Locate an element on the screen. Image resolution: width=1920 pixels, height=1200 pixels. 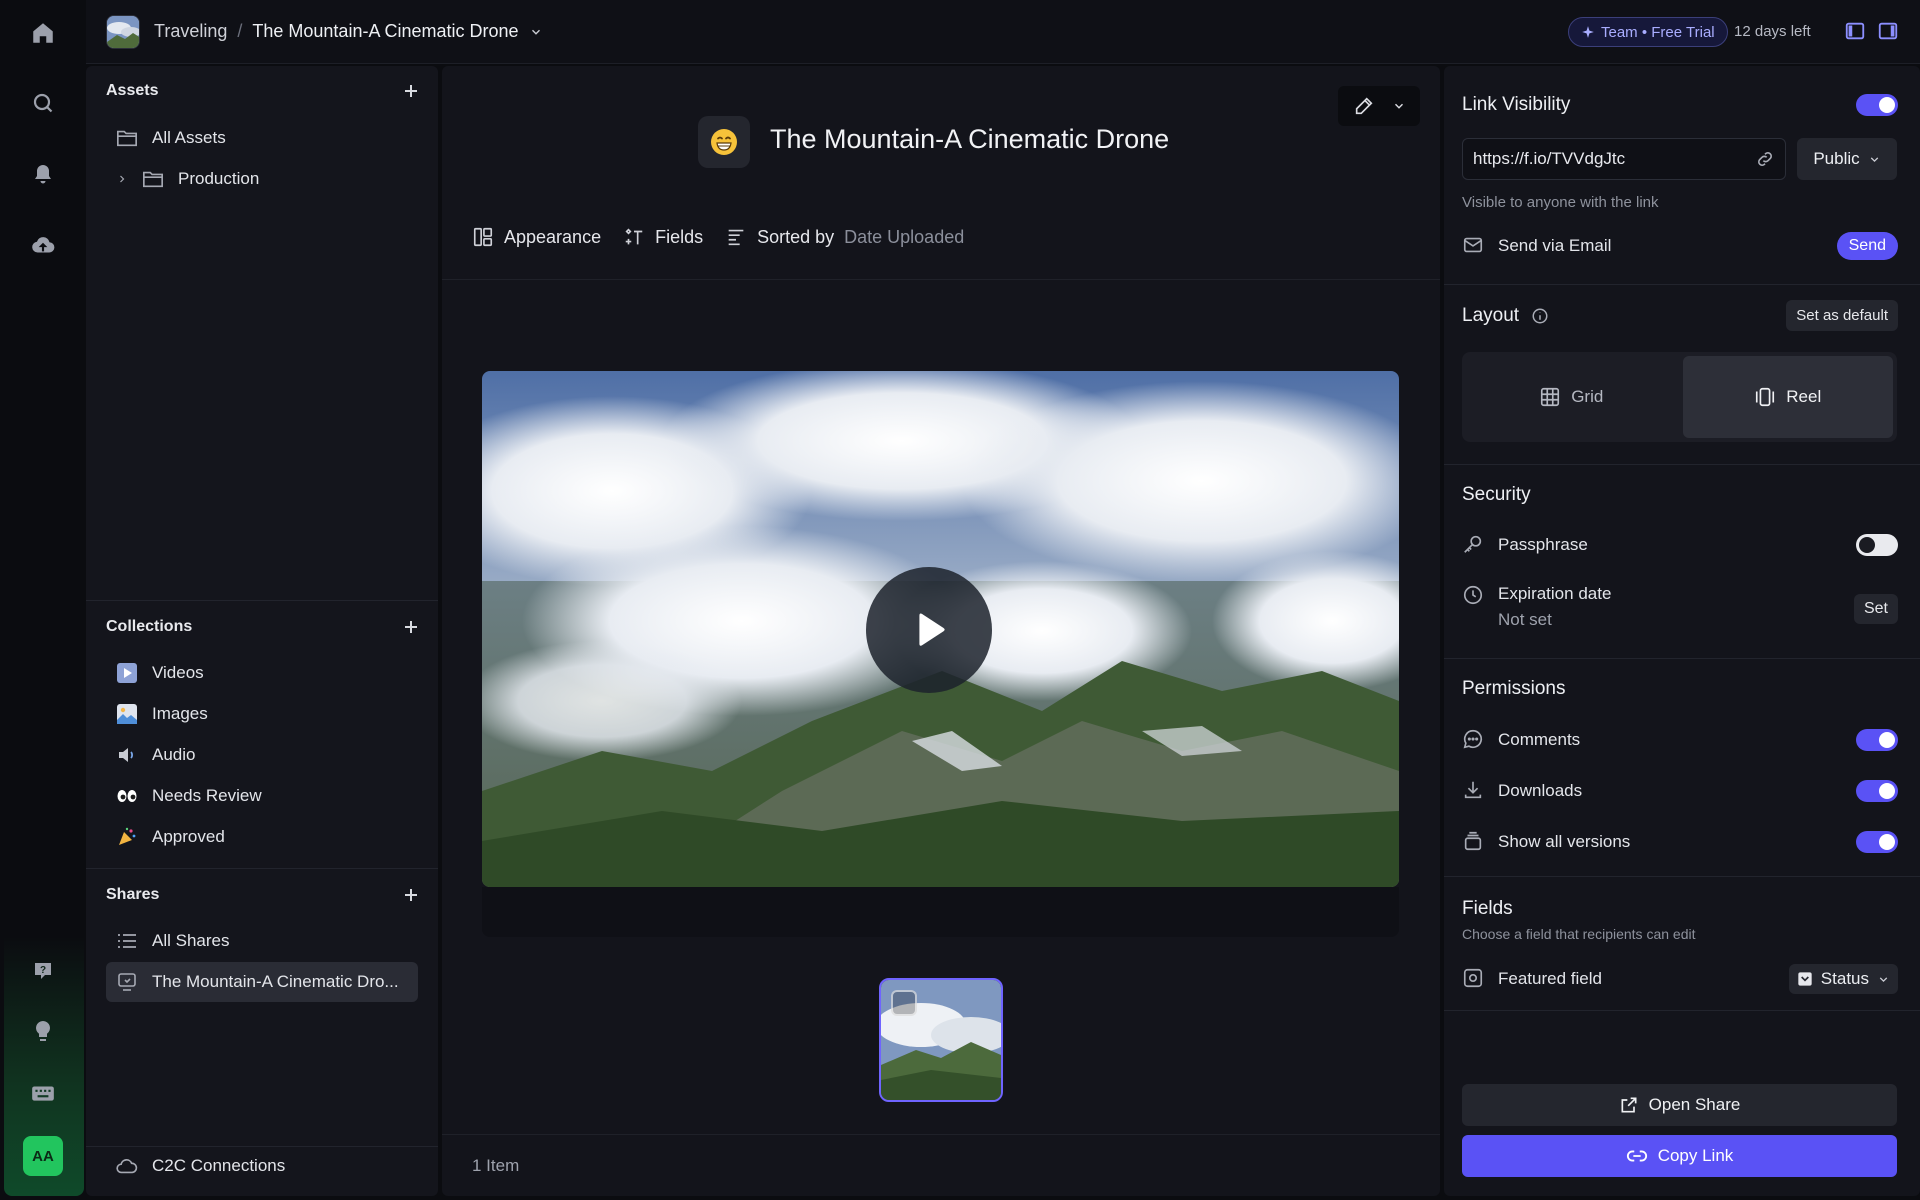
comments-toggle is located at coordinates (1877, 740).